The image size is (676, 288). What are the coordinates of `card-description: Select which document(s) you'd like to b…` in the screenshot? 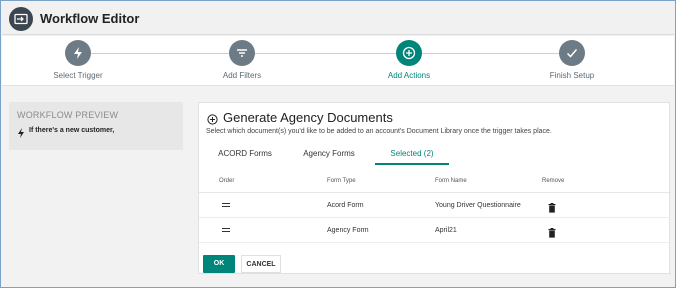 It's located at (379, 131).